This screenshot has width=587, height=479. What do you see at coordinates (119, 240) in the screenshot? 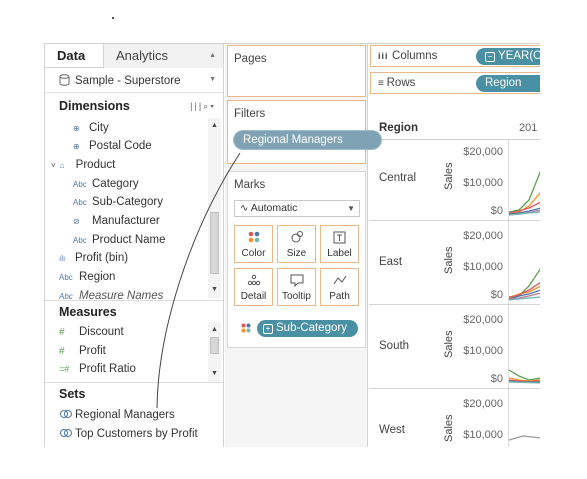
I see `field-product-name: Abc Product Name` at bounding box center [119, 240].